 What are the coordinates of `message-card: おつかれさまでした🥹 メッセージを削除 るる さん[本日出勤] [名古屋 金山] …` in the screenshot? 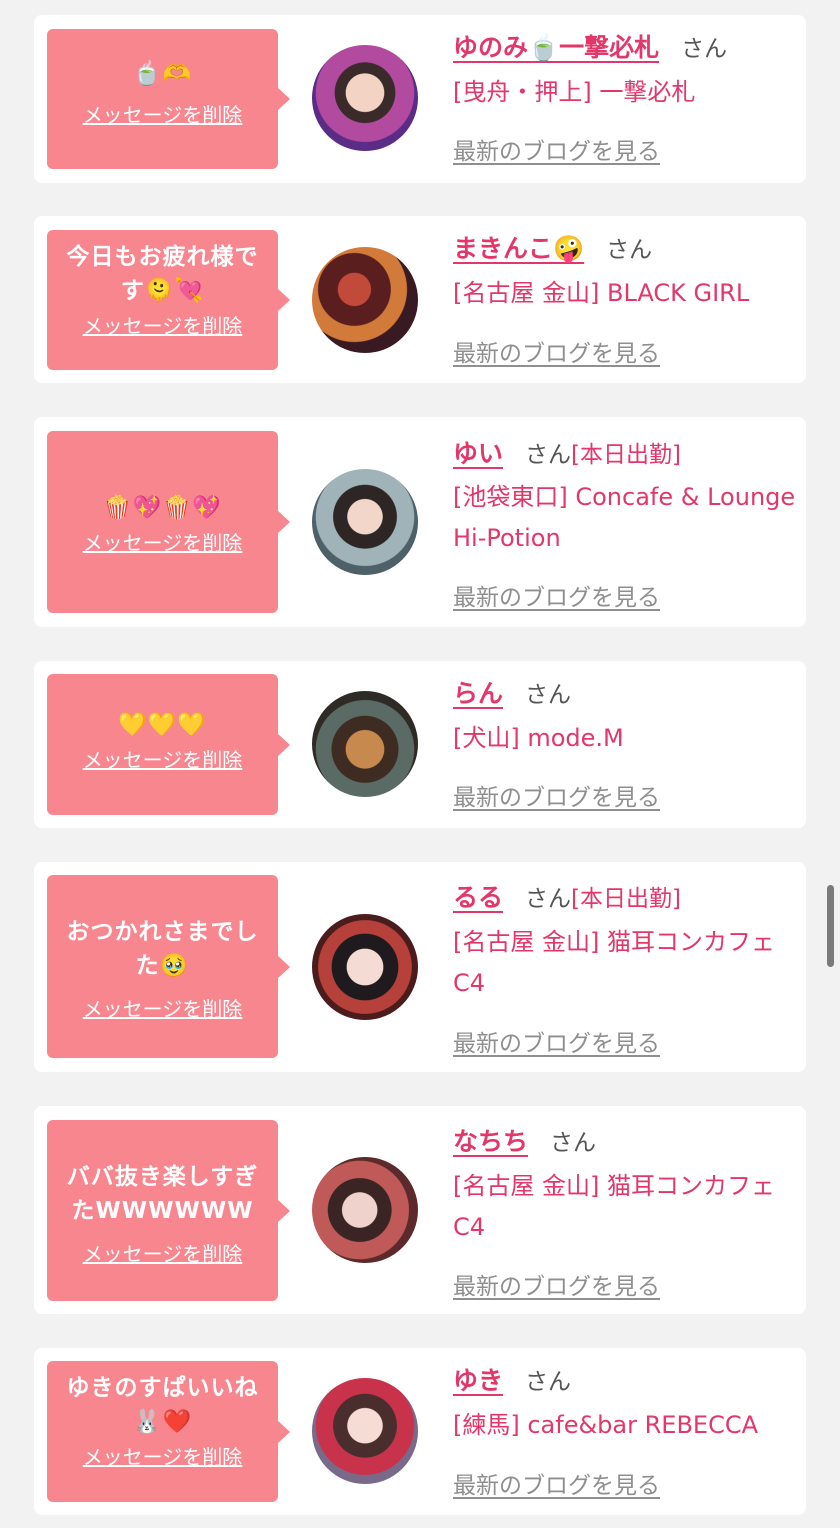 It's located at (420, 967).